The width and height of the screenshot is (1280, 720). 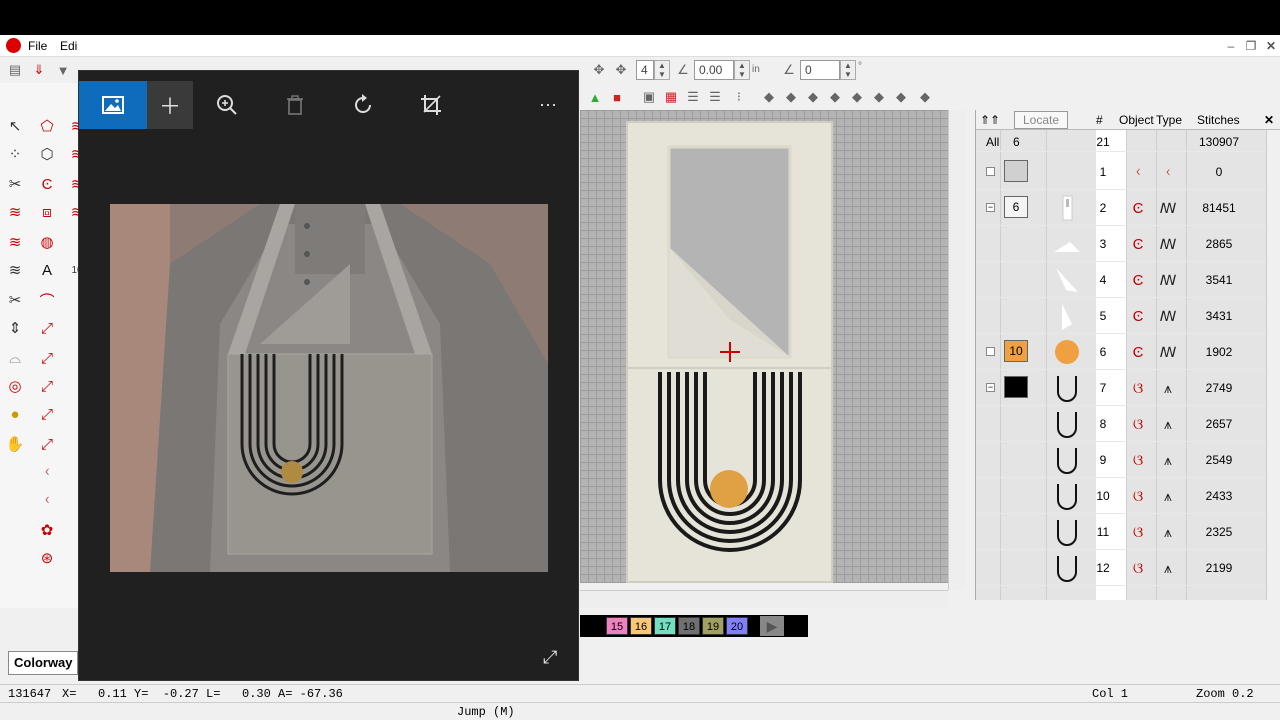 I want to click on canvas-vertical-scrollbar, so click(x=956, y=350).